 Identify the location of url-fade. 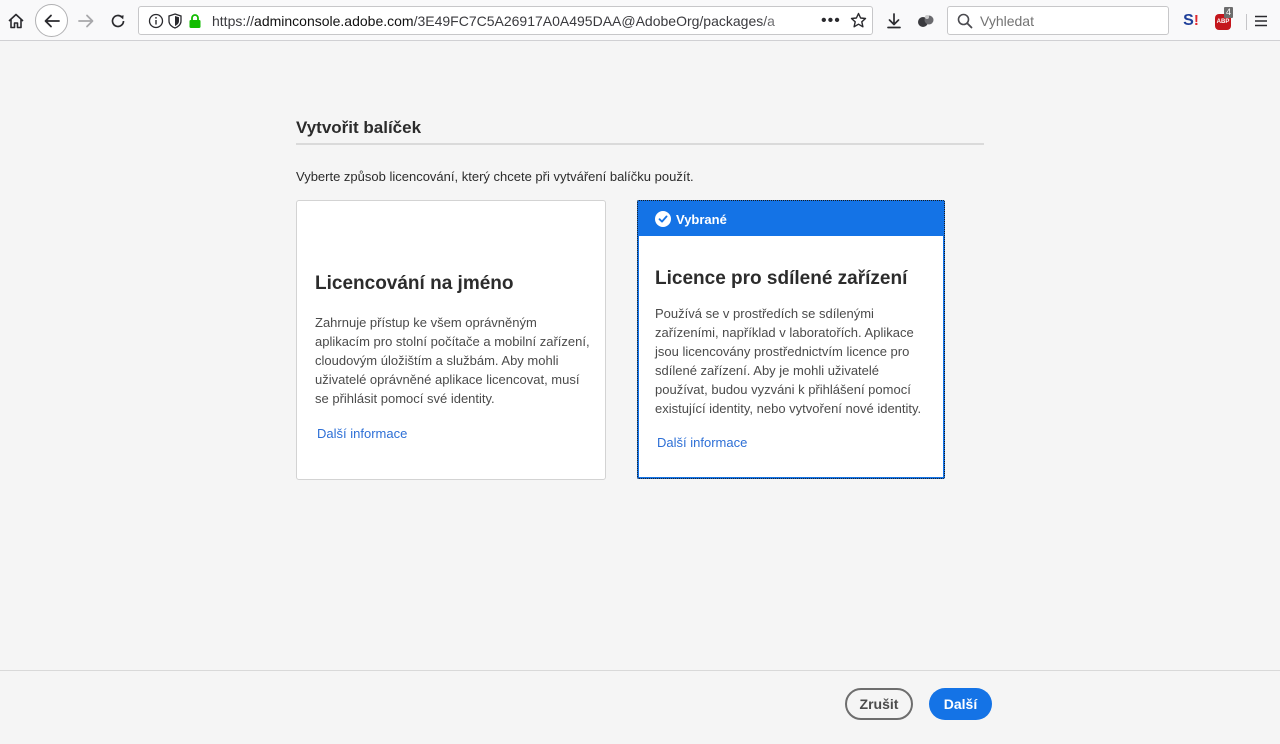
(789, 21).